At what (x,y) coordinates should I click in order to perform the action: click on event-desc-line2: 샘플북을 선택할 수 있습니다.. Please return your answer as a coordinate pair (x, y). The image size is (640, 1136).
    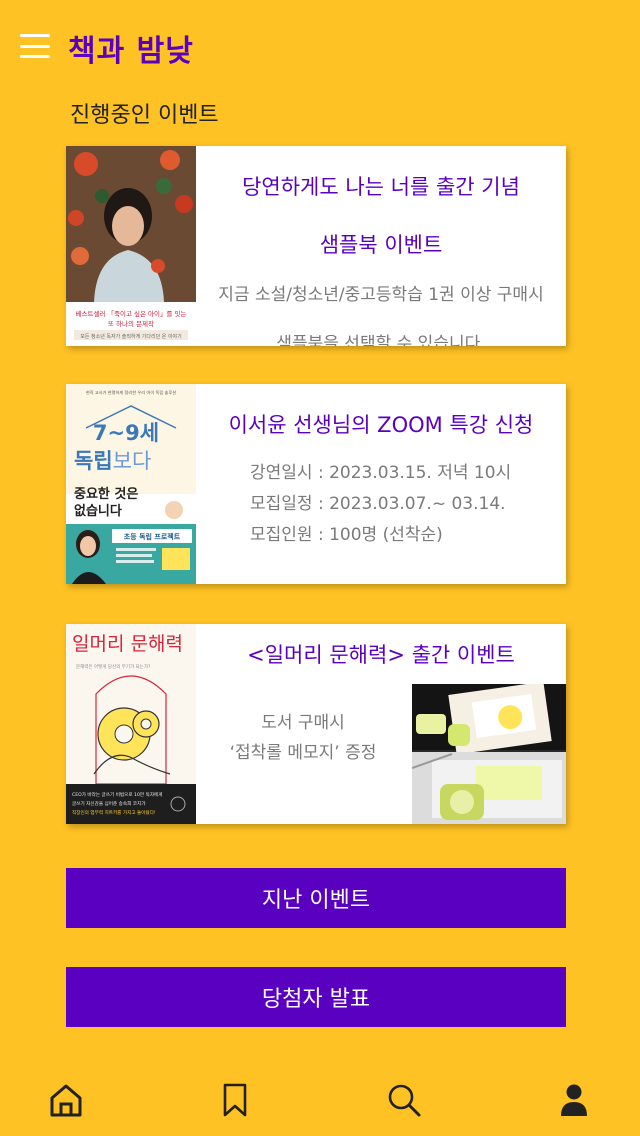
    Looking at the image, I should click on (381, 340).